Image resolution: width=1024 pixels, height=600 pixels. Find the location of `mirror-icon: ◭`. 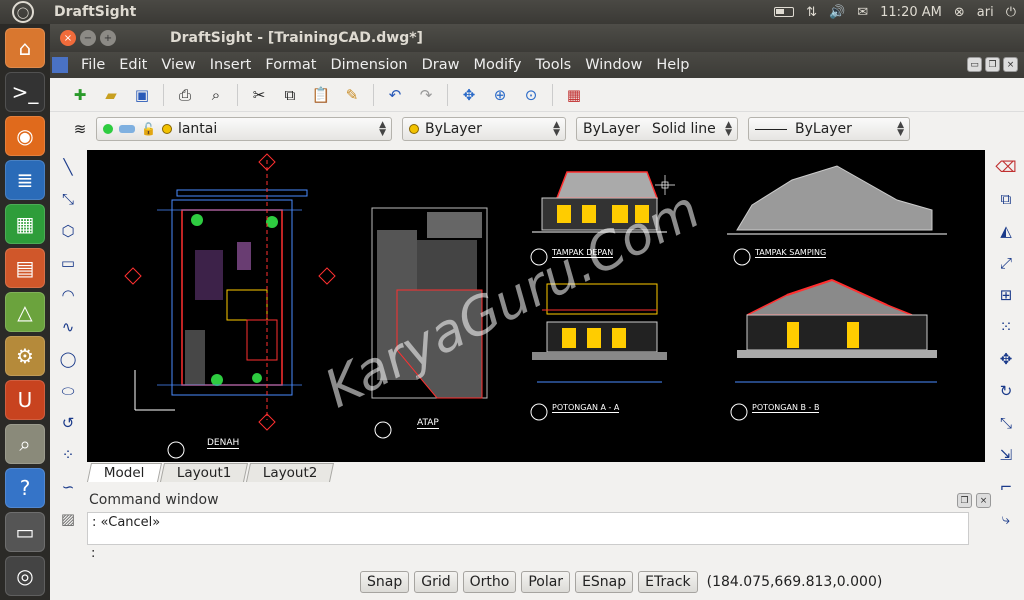

mirror-icon: ◭ is located at coordinates (1006, 231).